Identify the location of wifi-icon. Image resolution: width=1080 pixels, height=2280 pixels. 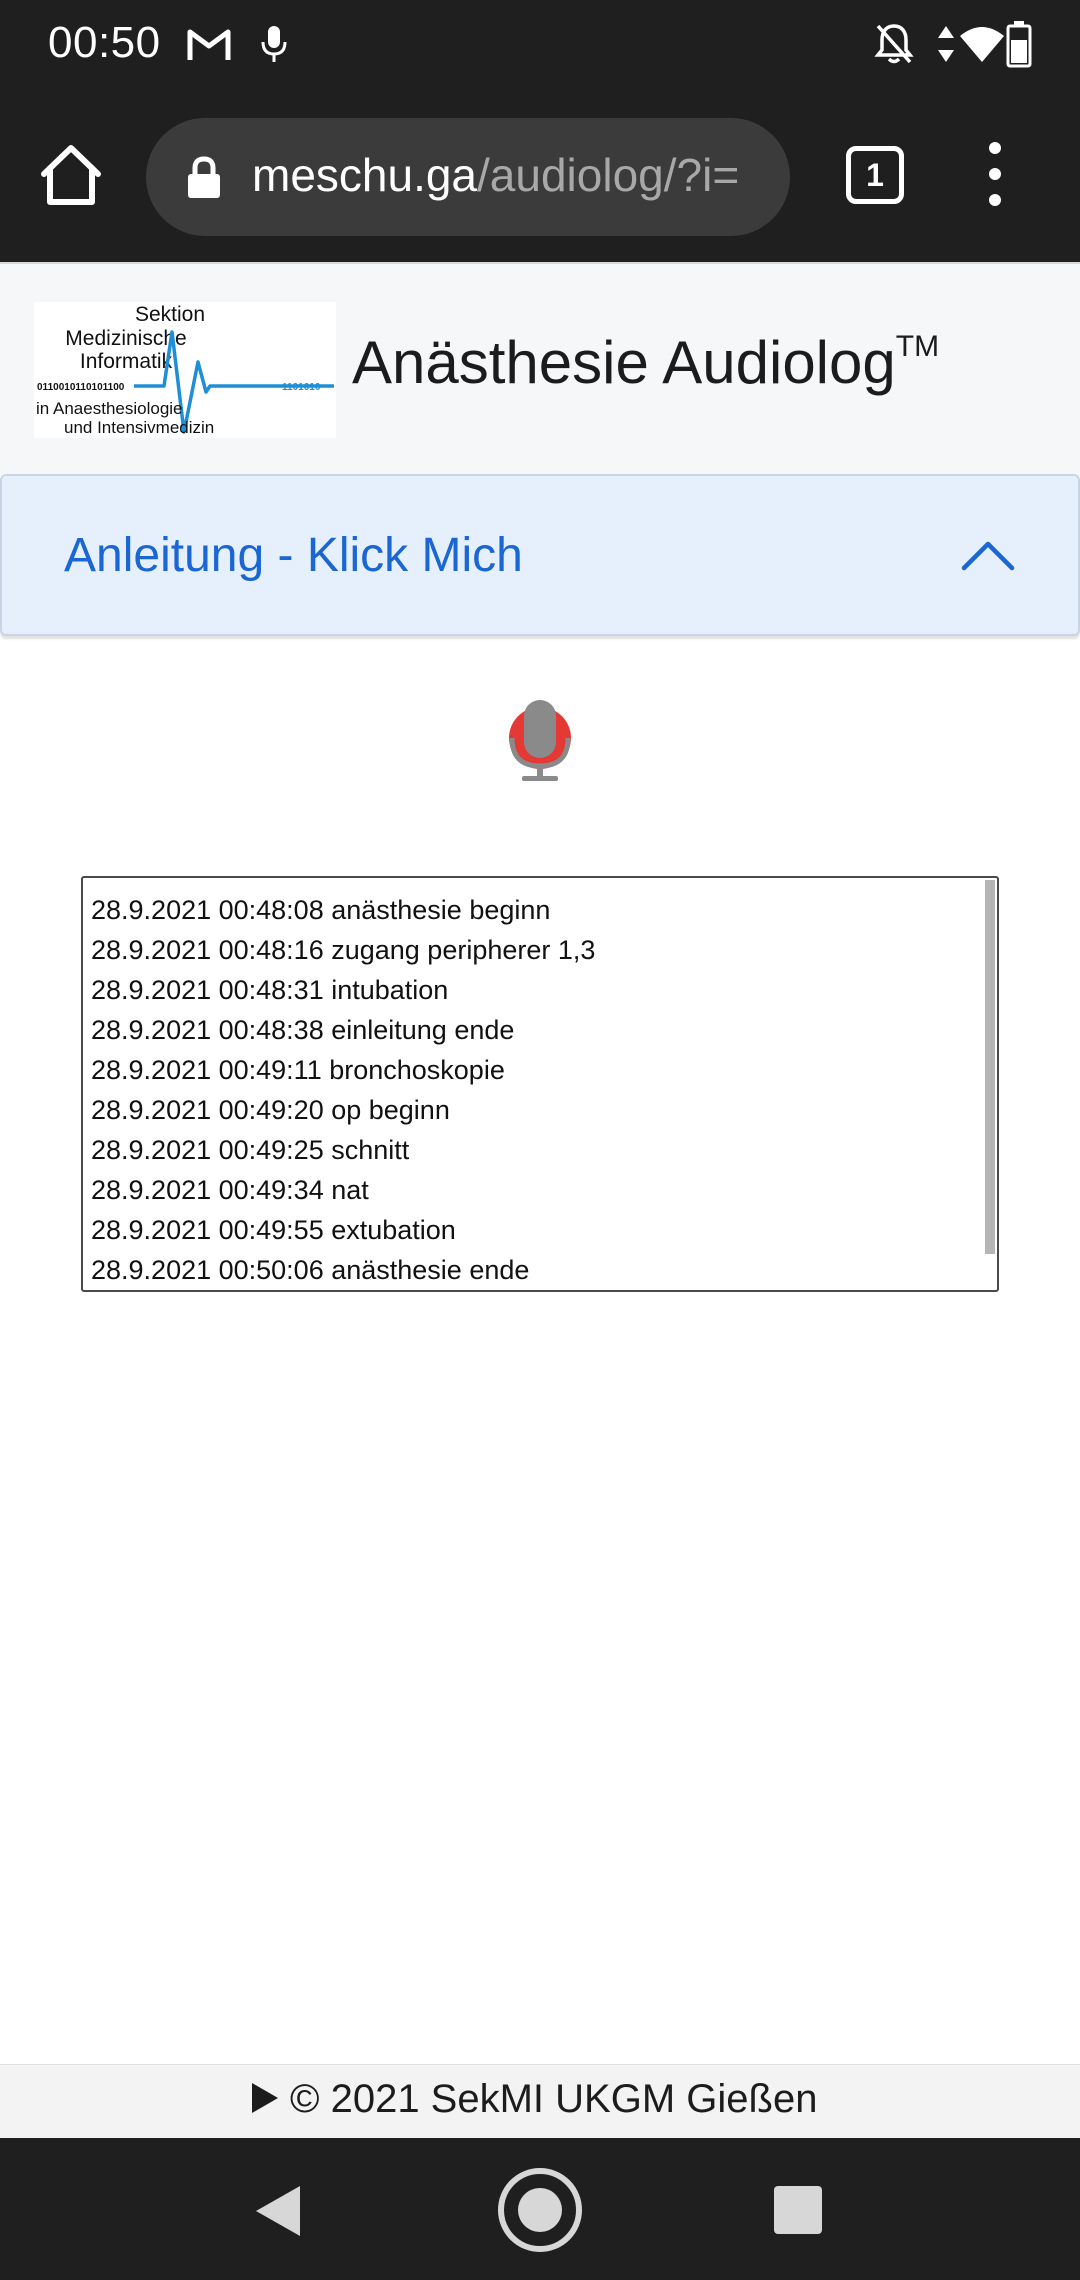
(982, 44).